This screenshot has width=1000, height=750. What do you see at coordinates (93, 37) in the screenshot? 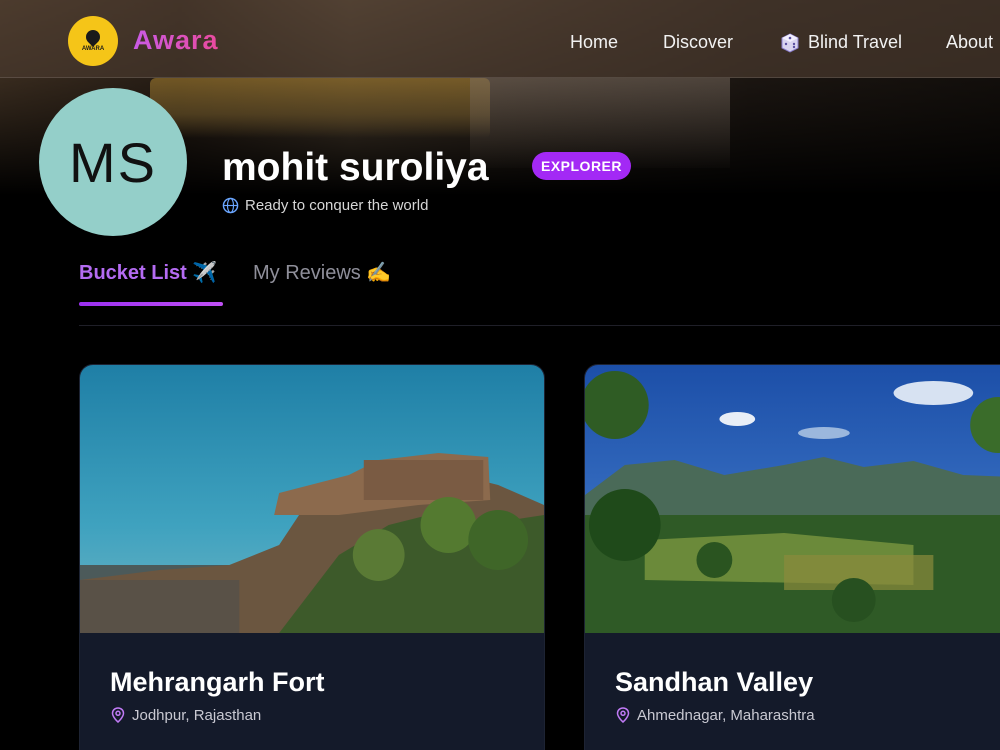
I see `logo-icon` at bounding box center [93, 37].